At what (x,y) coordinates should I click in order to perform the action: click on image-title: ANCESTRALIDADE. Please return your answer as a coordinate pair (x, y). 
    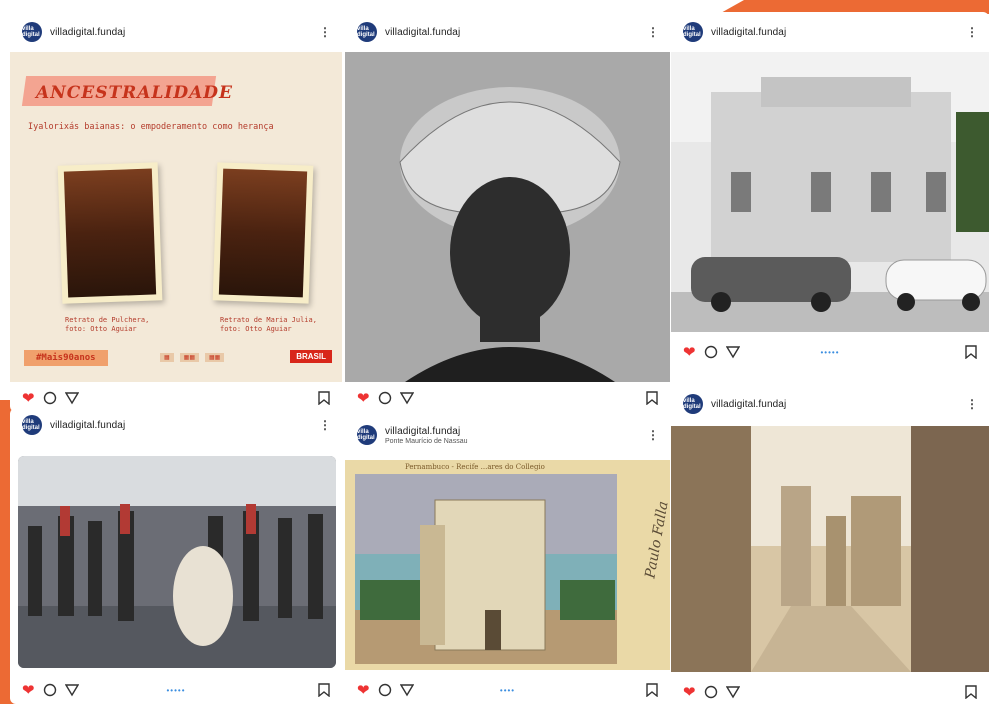
    Looking at the image, I should click on (134, 93).